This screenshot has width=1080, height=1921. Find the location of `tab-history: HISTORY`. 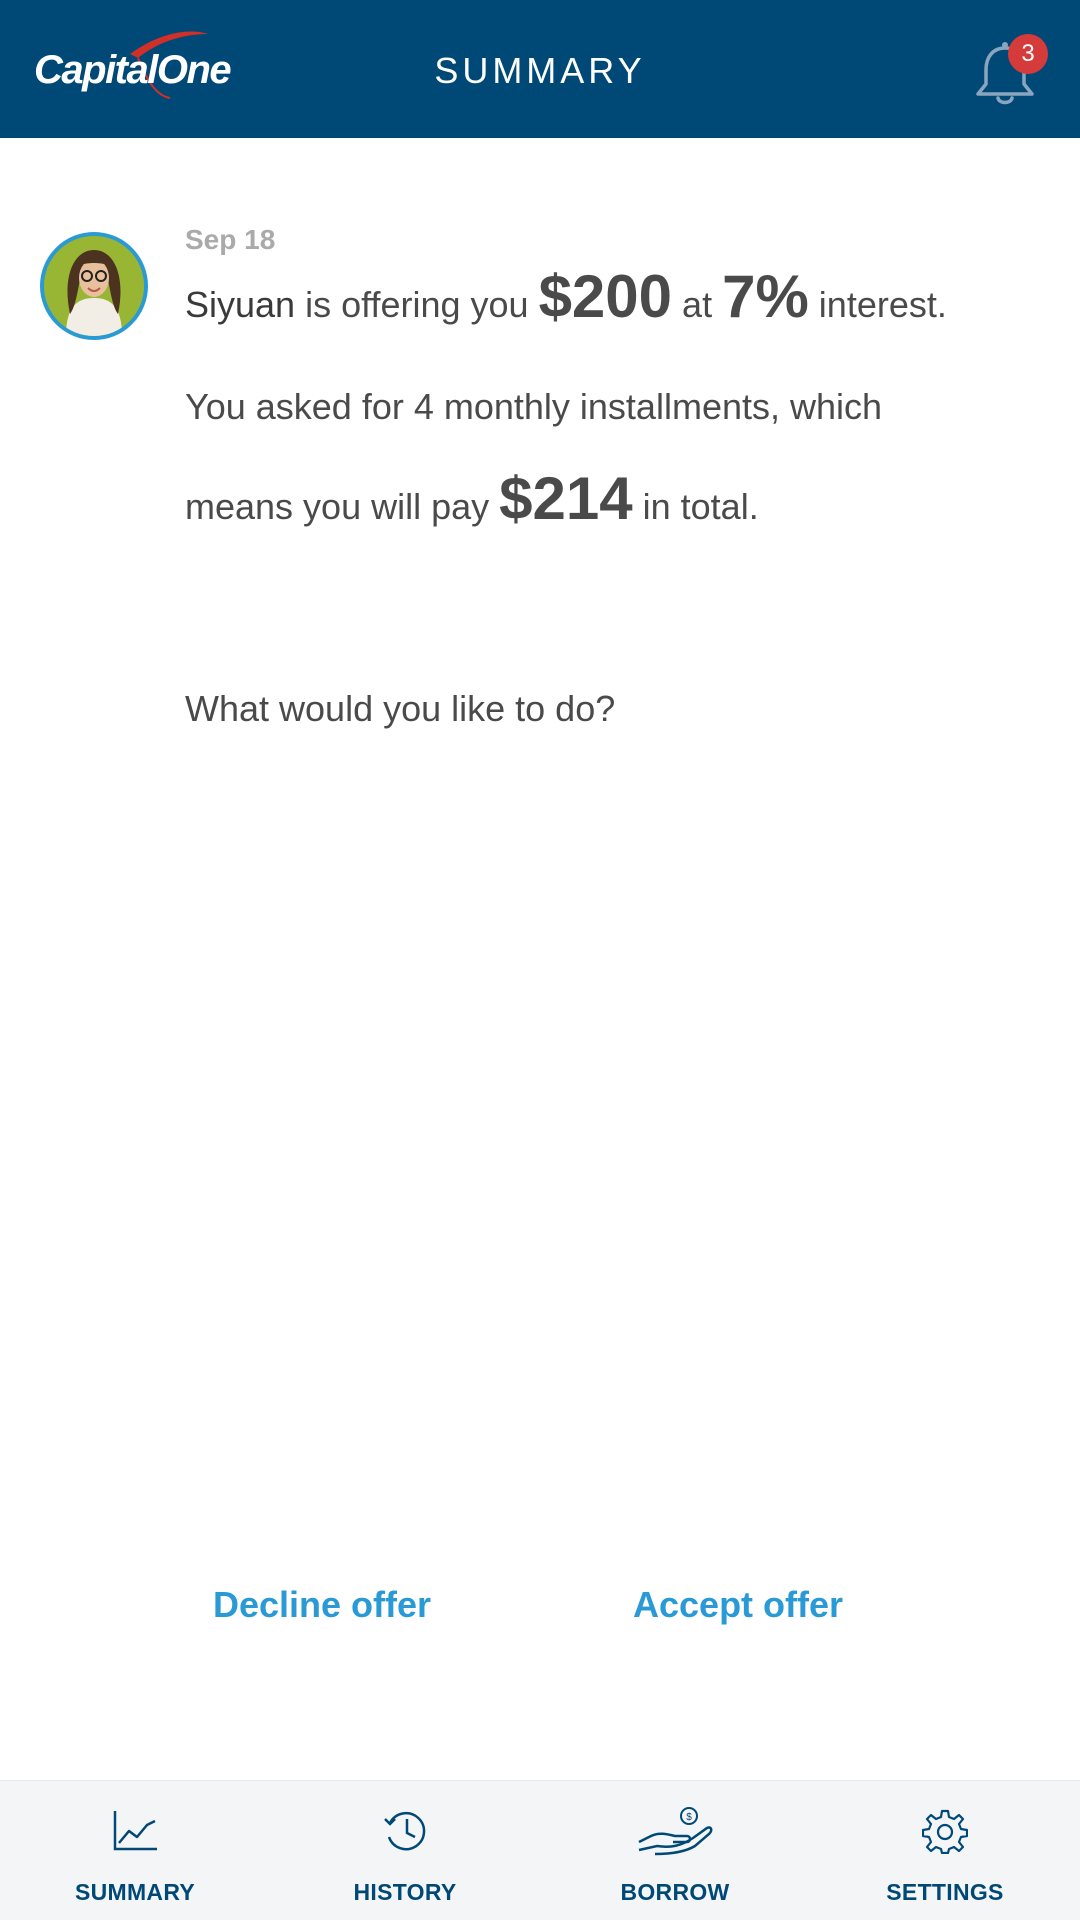

tab-history: HISTORY is located at coordinates (405, 1851).